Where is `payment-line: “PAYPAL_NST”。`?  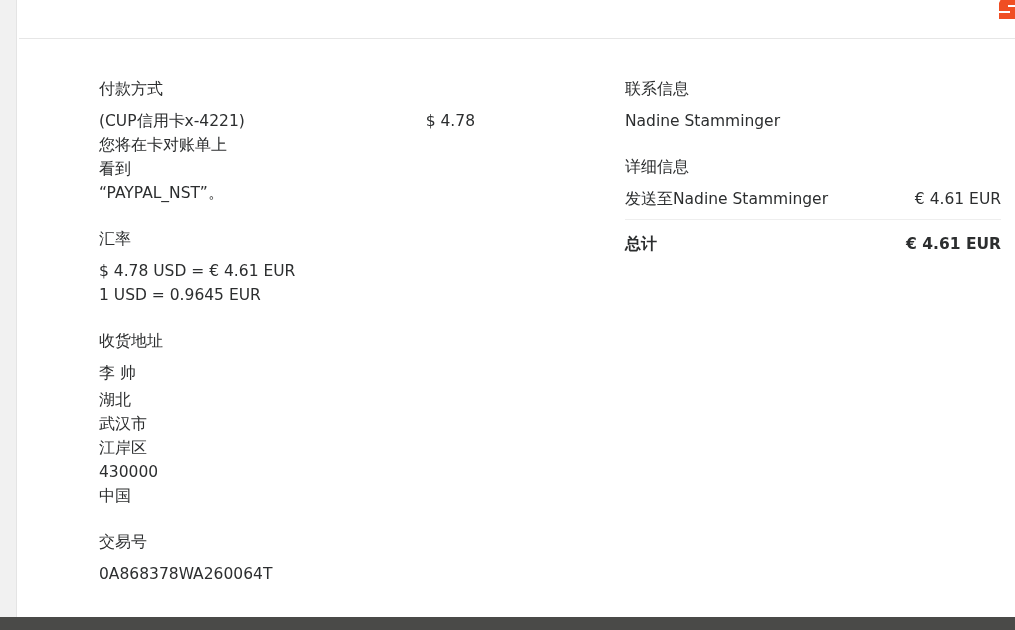
payment-line: “PAYPAL_NST”。 is located at coordinates (162, 193).